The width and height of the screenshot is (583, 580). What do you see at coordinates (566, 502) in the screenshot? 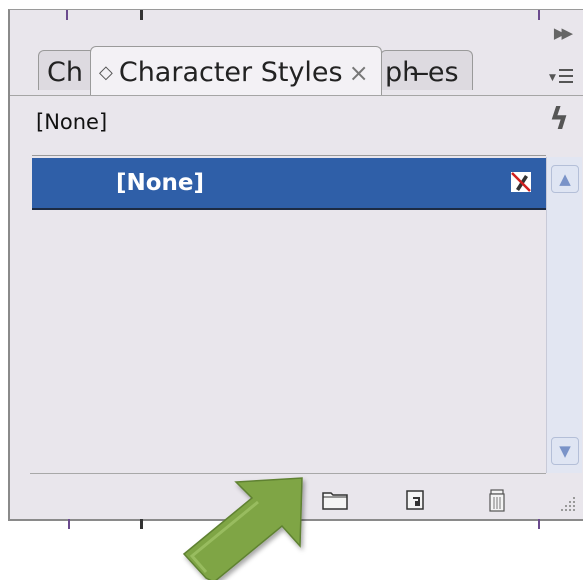
I see `resize-grip-icon` at bounding box center [566, 502].